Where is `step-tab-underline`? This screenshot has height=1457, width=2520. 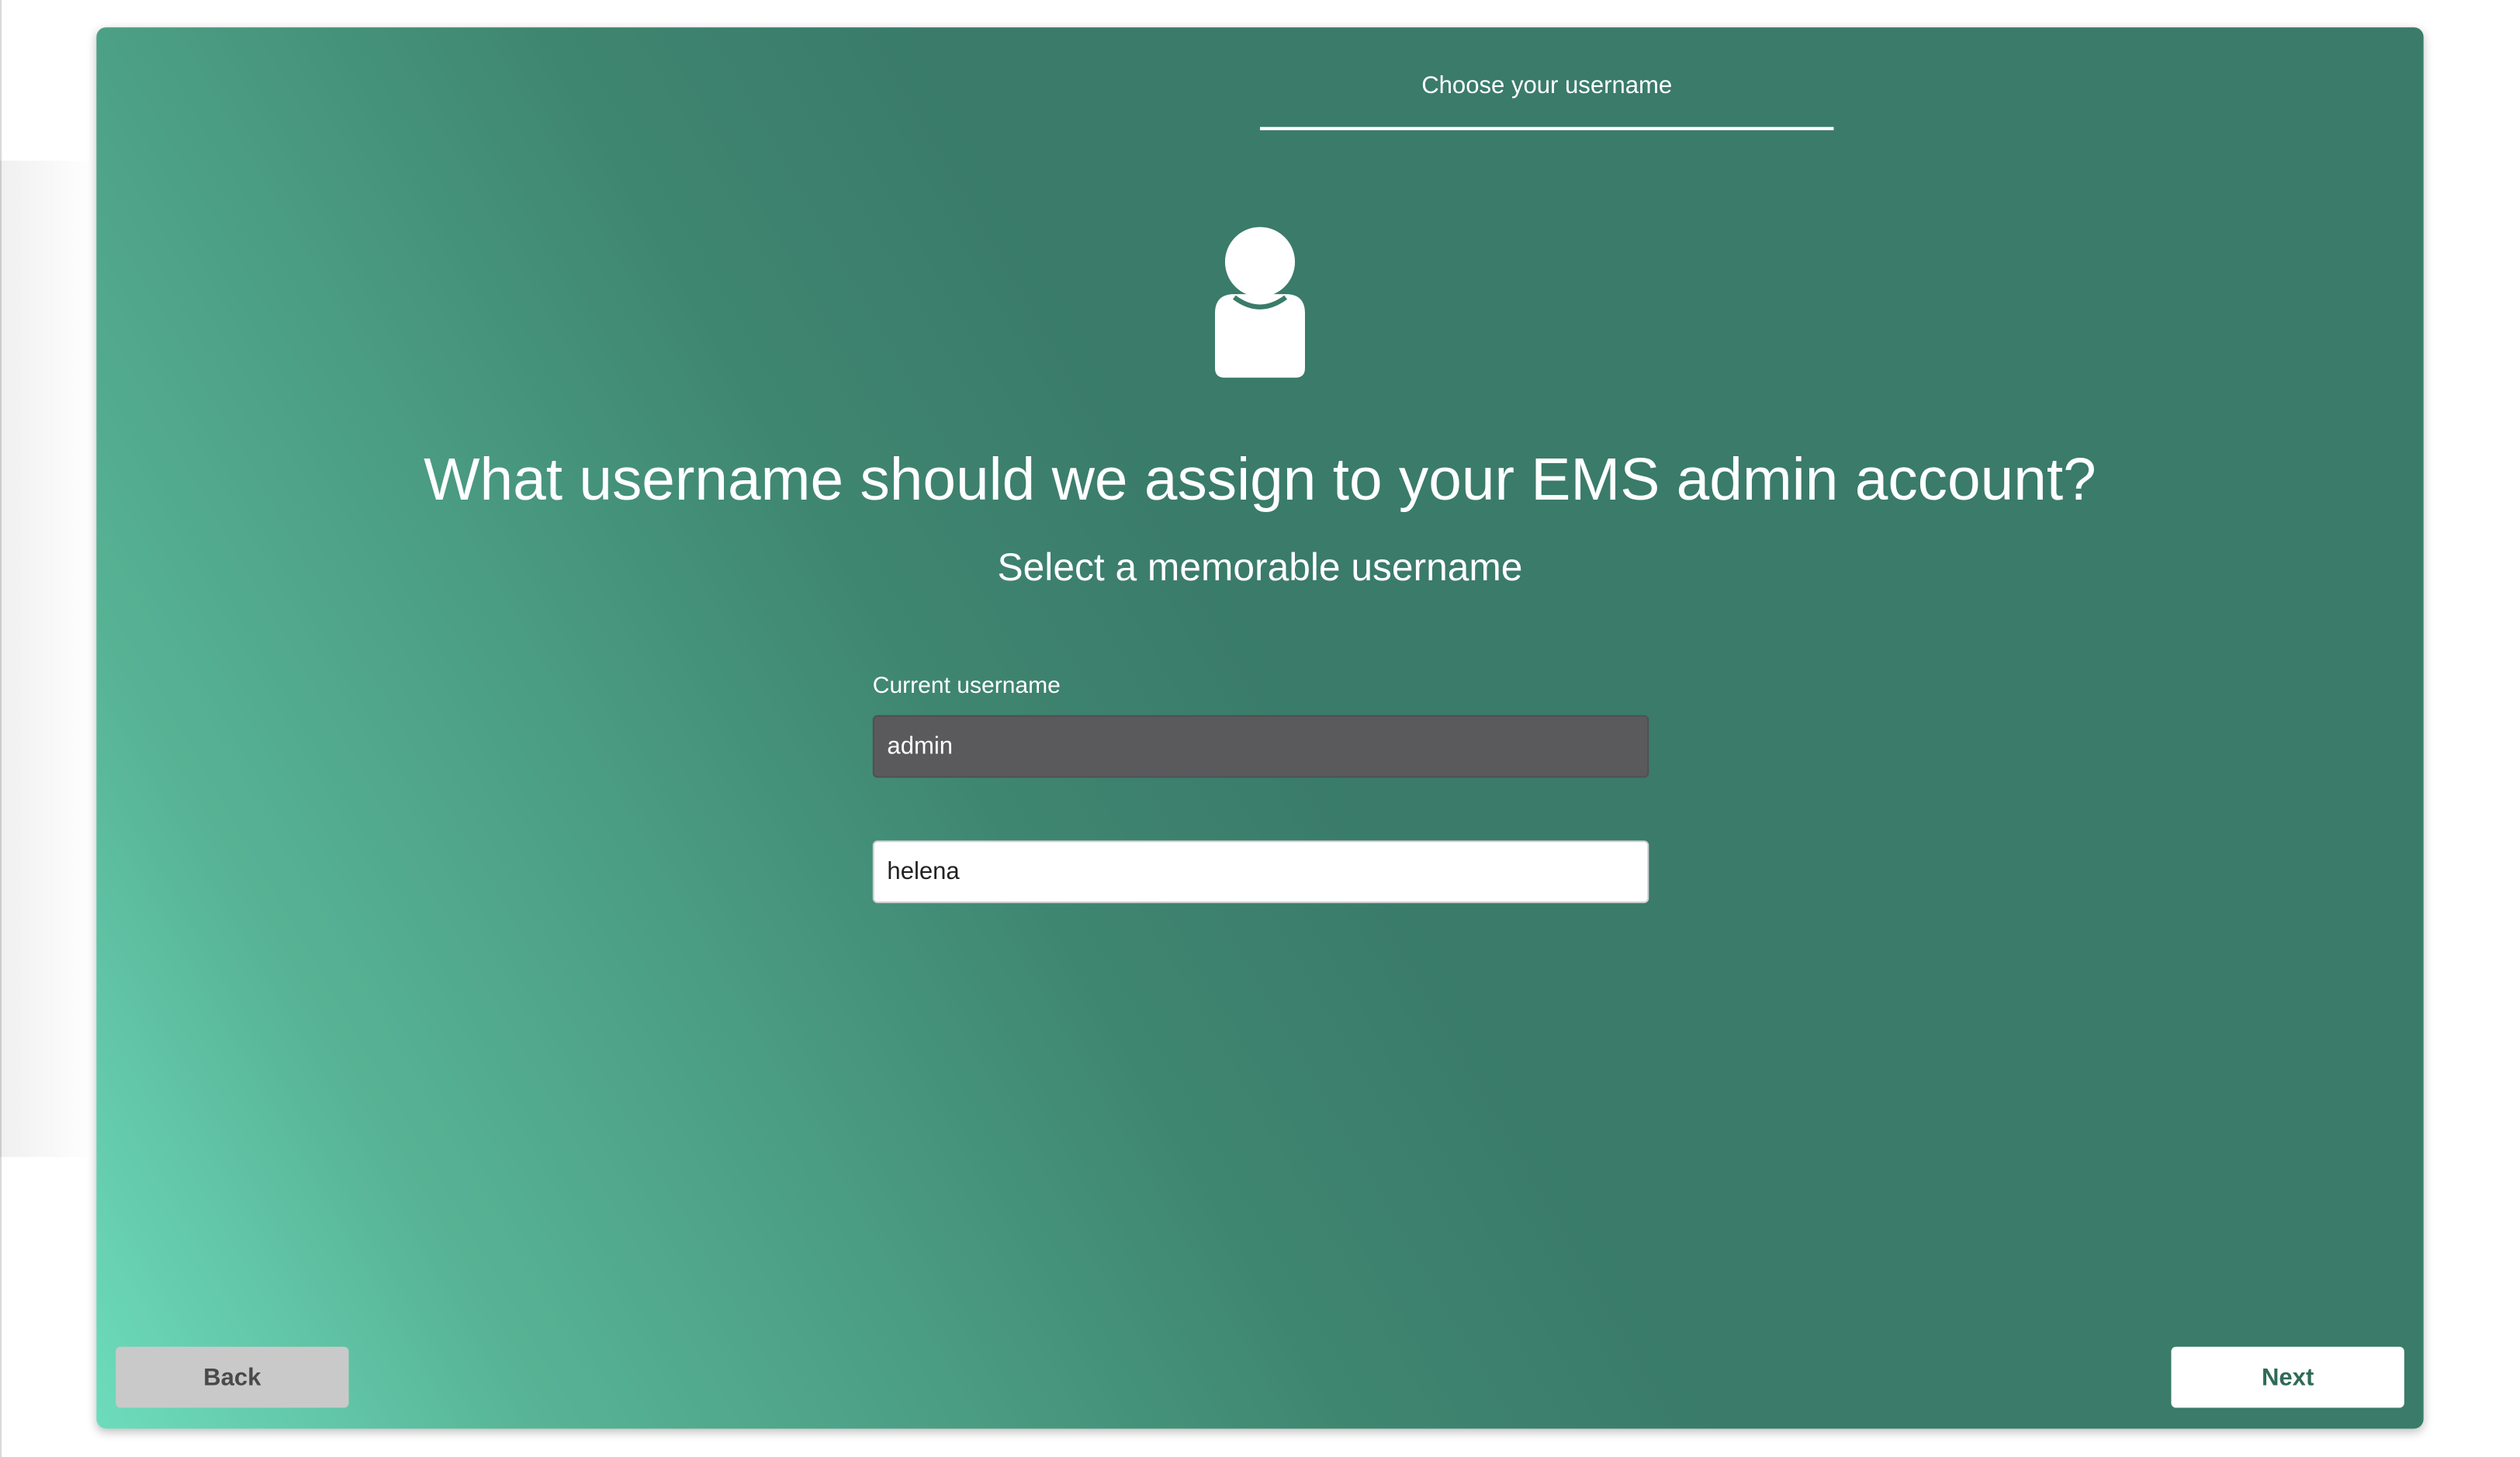 step-tab-underline is located at coordinates (1547, 128).